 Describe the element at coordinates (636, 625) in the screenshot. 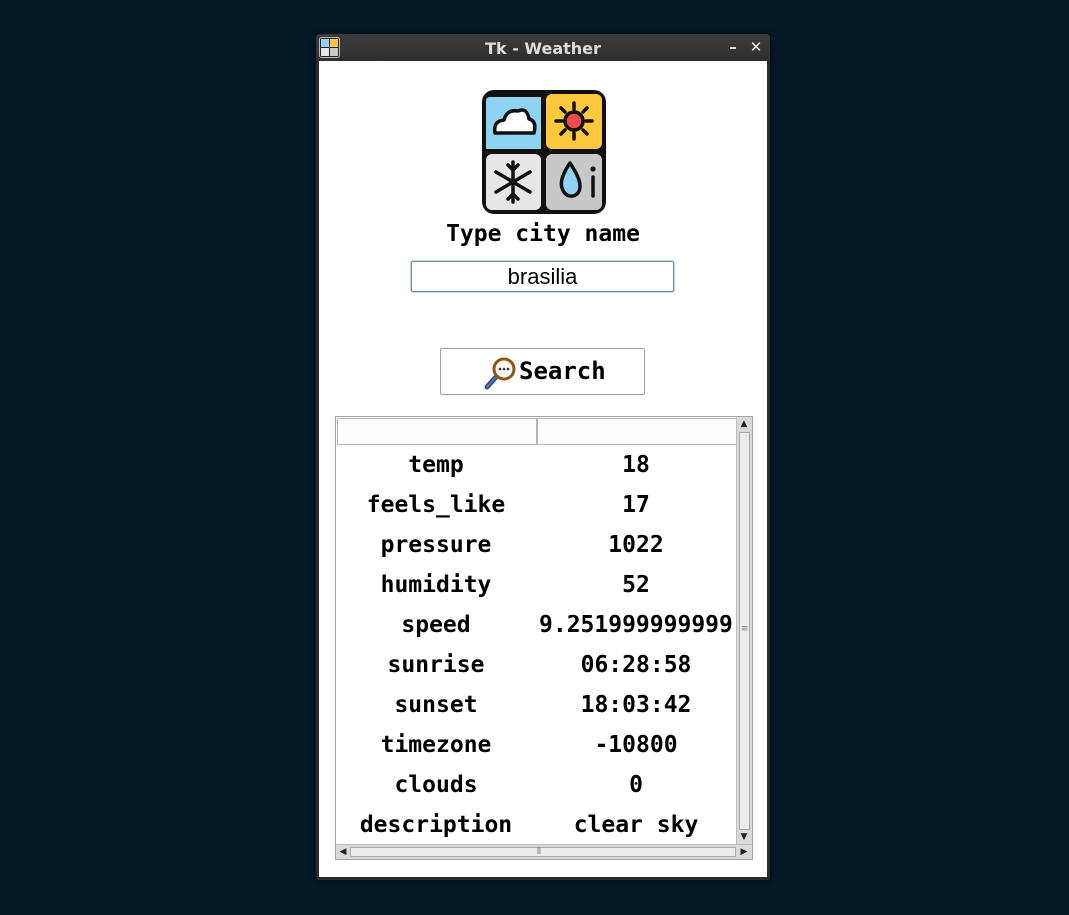

I see `row-value: 9.251999999999` at that location.